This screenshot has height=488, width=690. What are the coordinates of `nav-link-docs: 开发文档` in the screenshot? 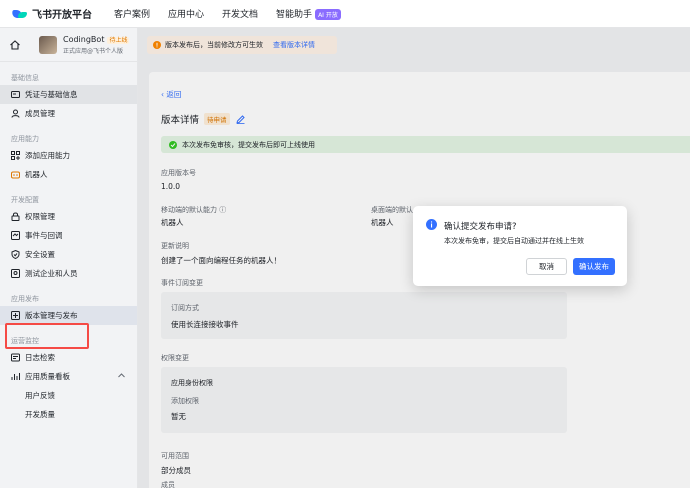 It's located at (240, 13).